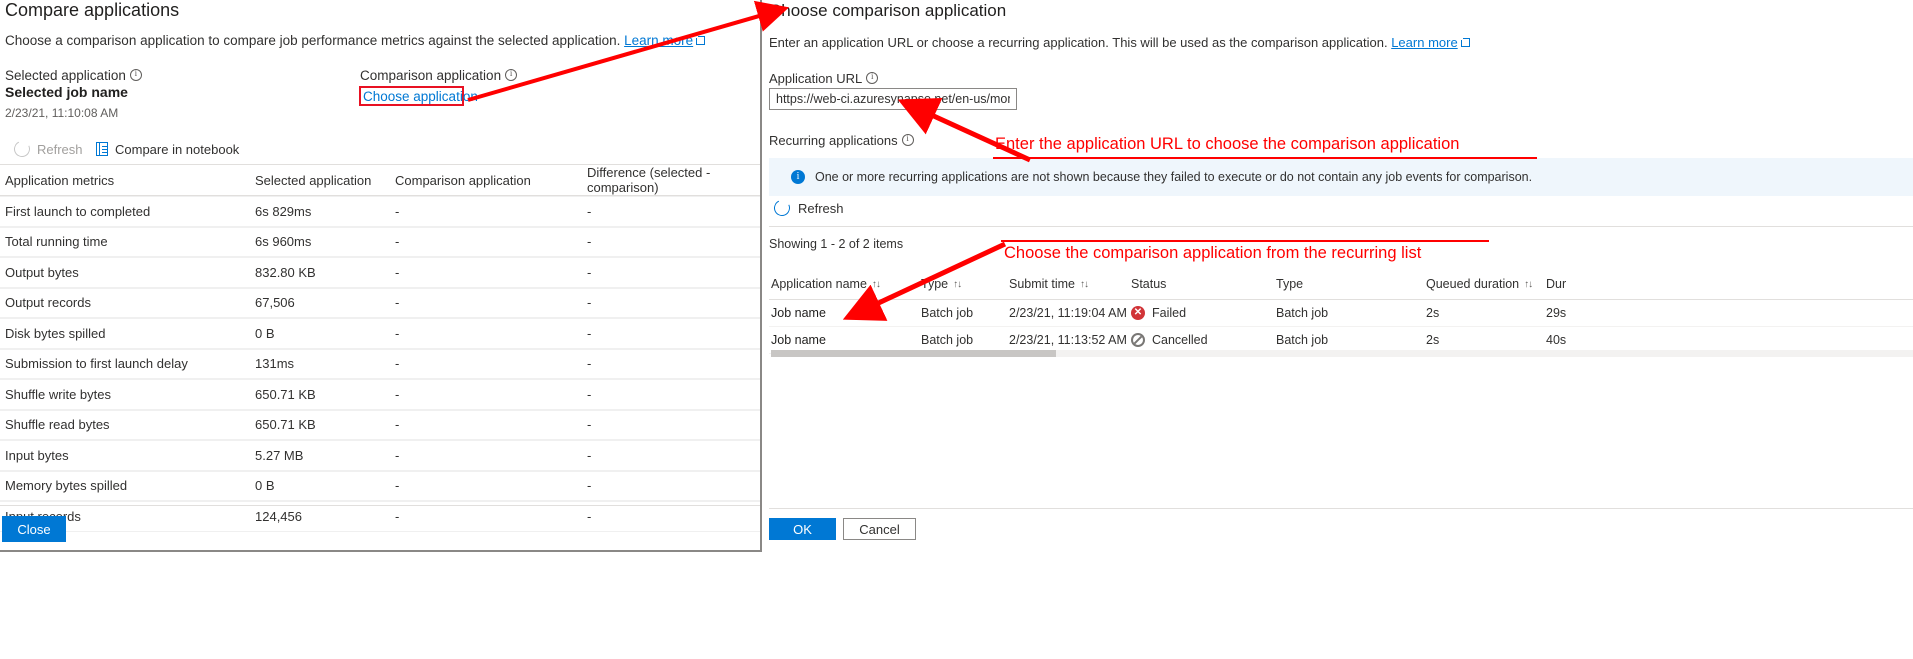 The width and height of the screenshot is (1913, 659). Describe the element at coordinates (177, 149) in the screenshot. I see `compare-in-notebook-label: Compare in notebook` at that location.